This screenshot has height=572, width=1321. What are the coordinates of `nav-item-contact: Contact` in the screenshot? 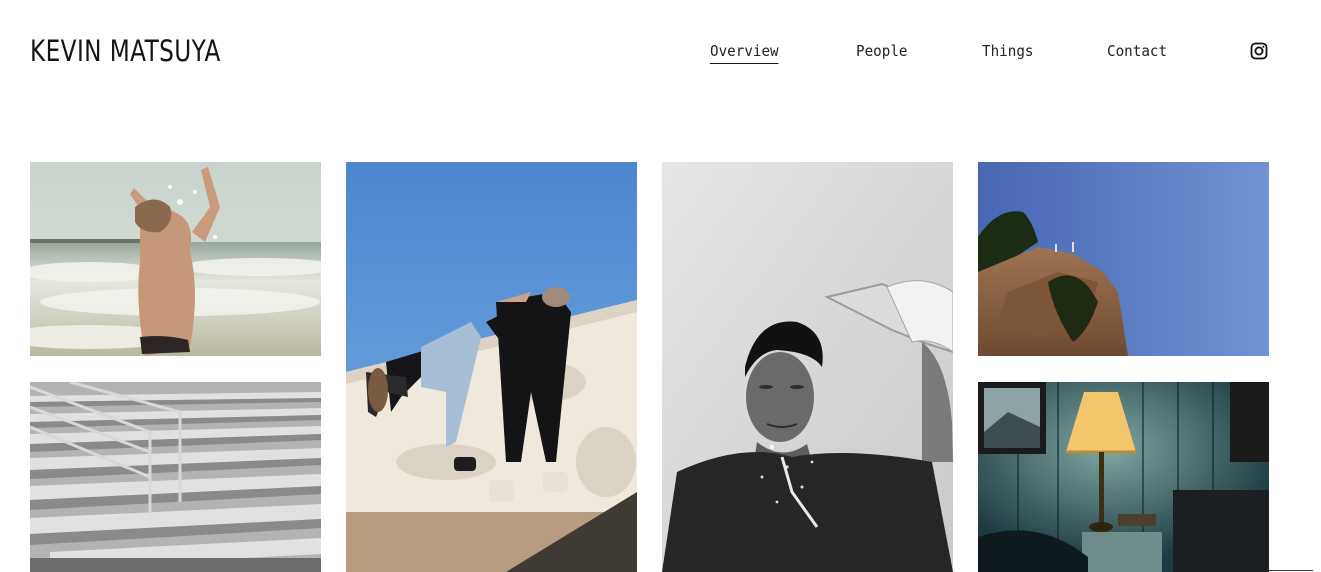 It's located at (1137, 51).